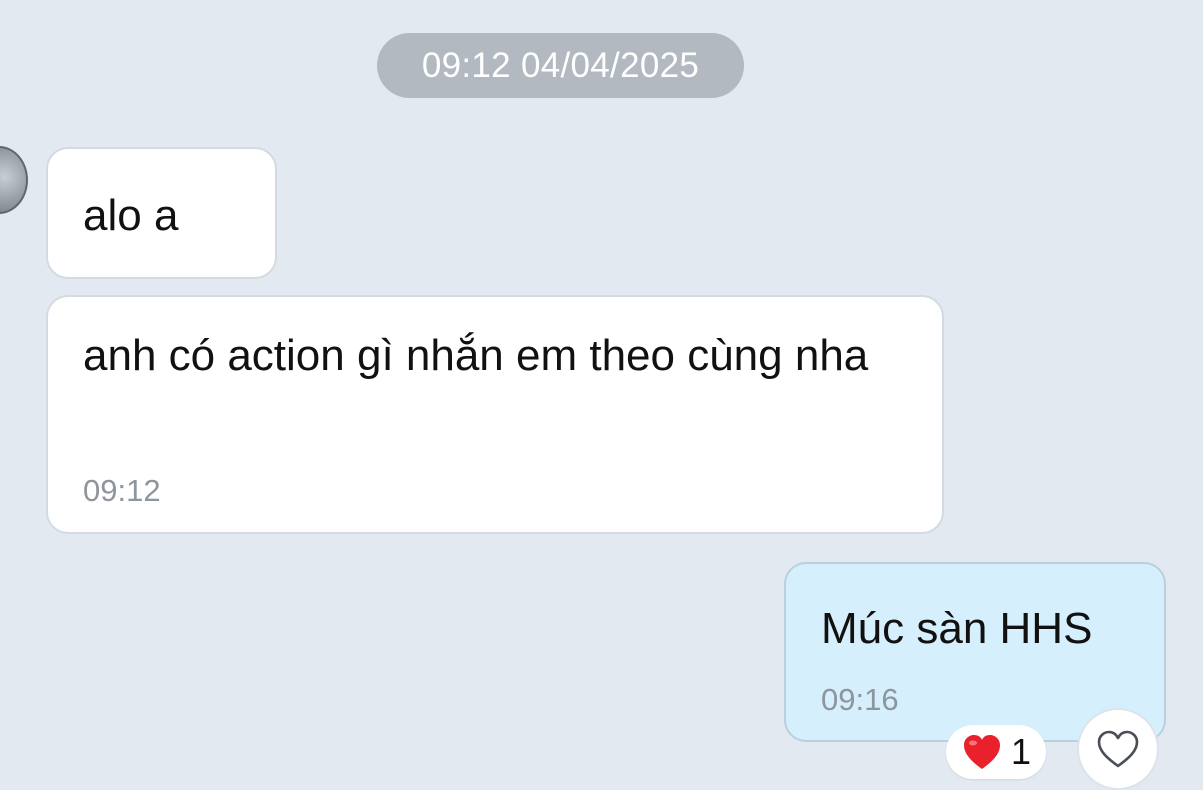 The height and width of the screenshot is (790, 1203). I want to click on react-button, so click(1118, 749).